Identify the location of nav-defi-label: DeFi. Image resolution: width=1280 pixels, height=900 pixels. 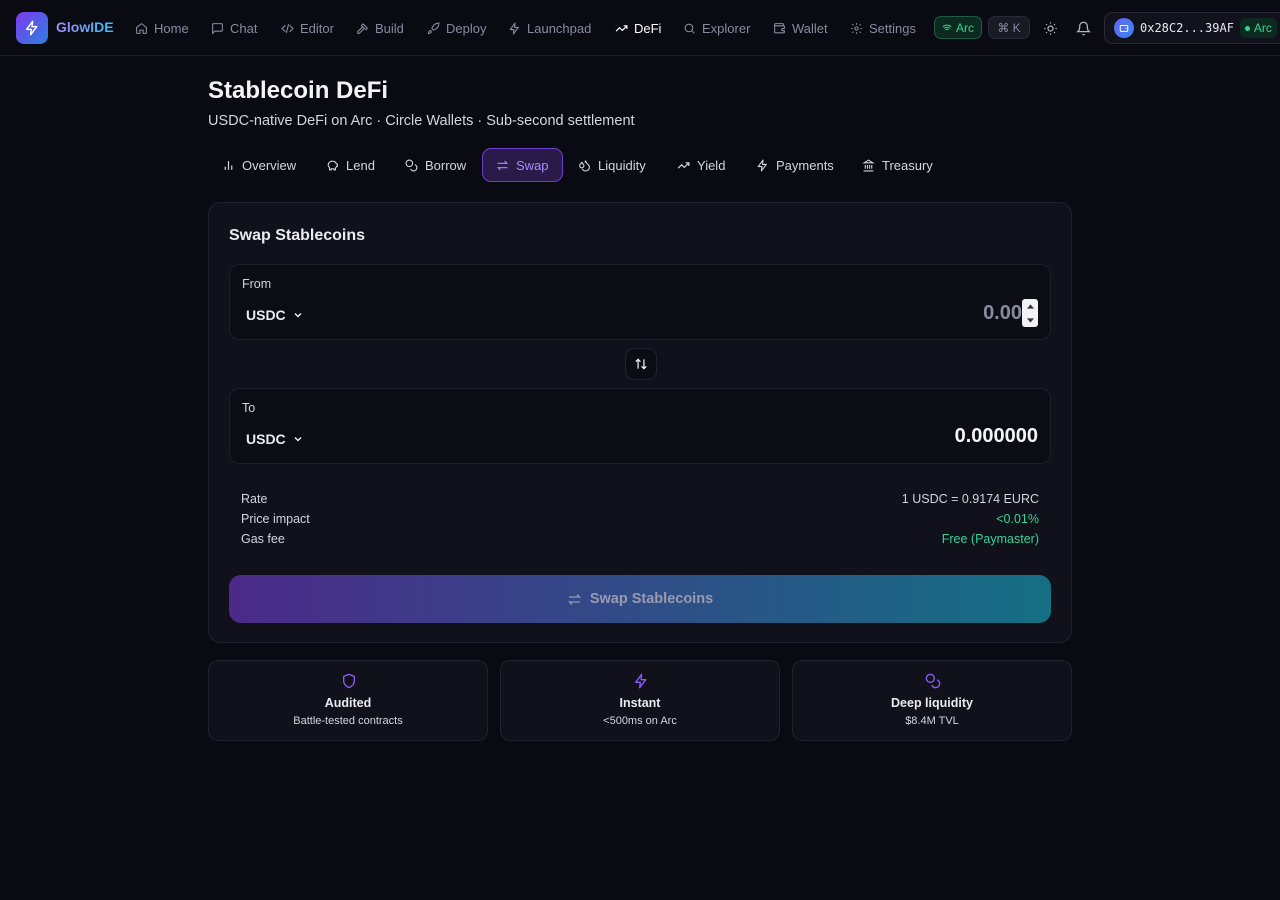
(648, 28).